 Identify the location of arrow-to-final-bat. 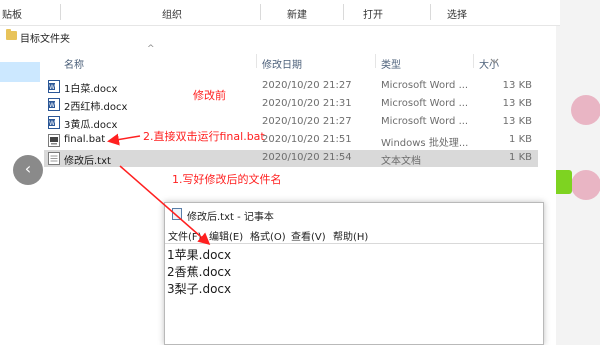
(124, 139).